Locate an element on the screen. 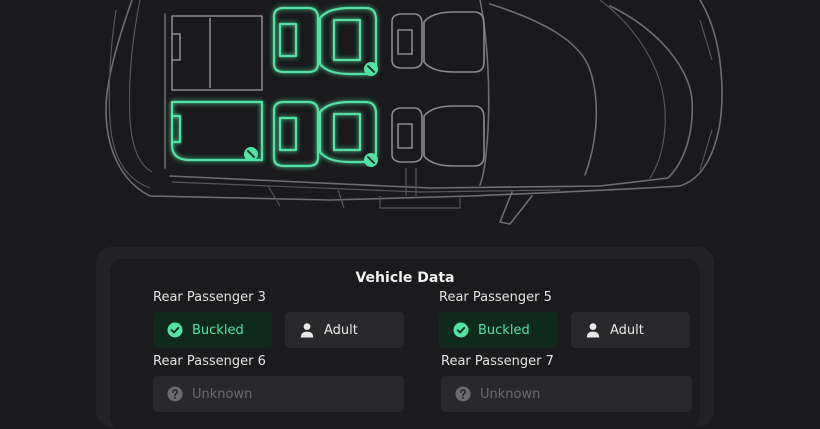  front-seats is located at coordinates (438, 89).